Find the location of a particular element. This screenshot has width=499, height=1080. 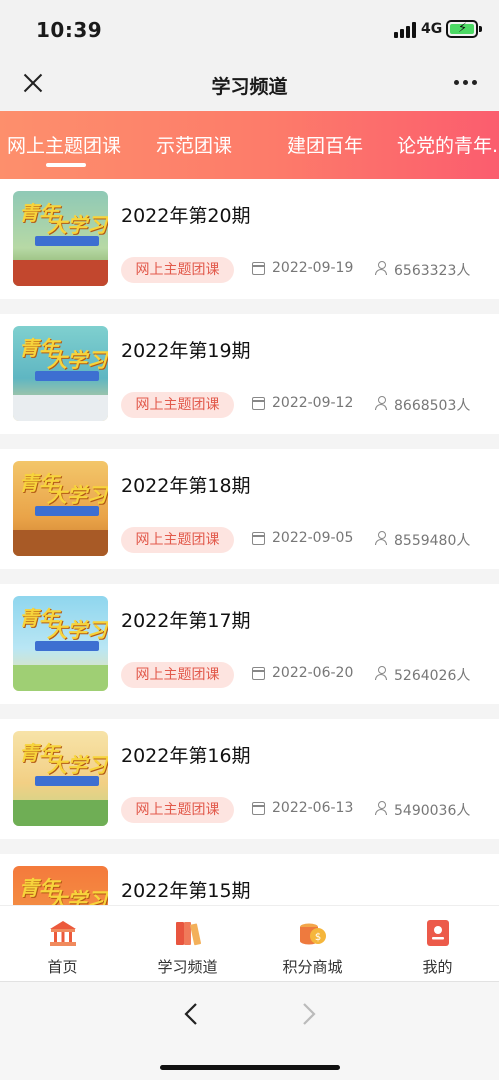

more-icon is located at coordinates (466, 83).